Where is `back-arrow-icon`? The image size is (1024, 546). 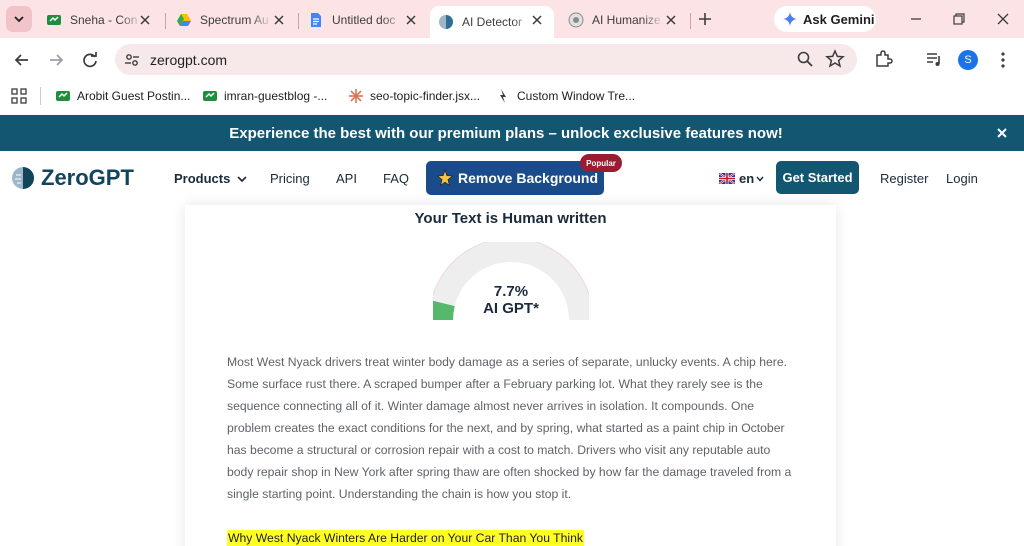
back-arrow-icon is located at coordinates (22, 60).